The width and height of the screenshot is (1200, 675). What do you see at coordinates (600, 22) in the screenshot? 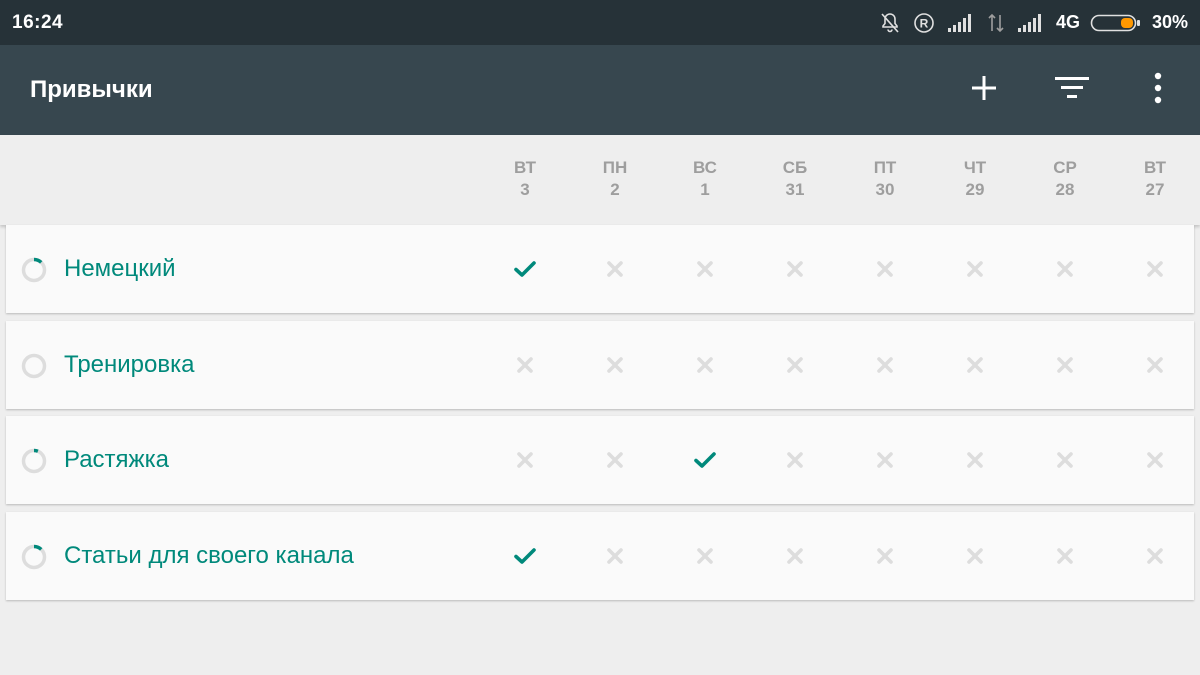
I see `status-bar: 16:24 R 4G 30%` at bounding box center [600, 22].